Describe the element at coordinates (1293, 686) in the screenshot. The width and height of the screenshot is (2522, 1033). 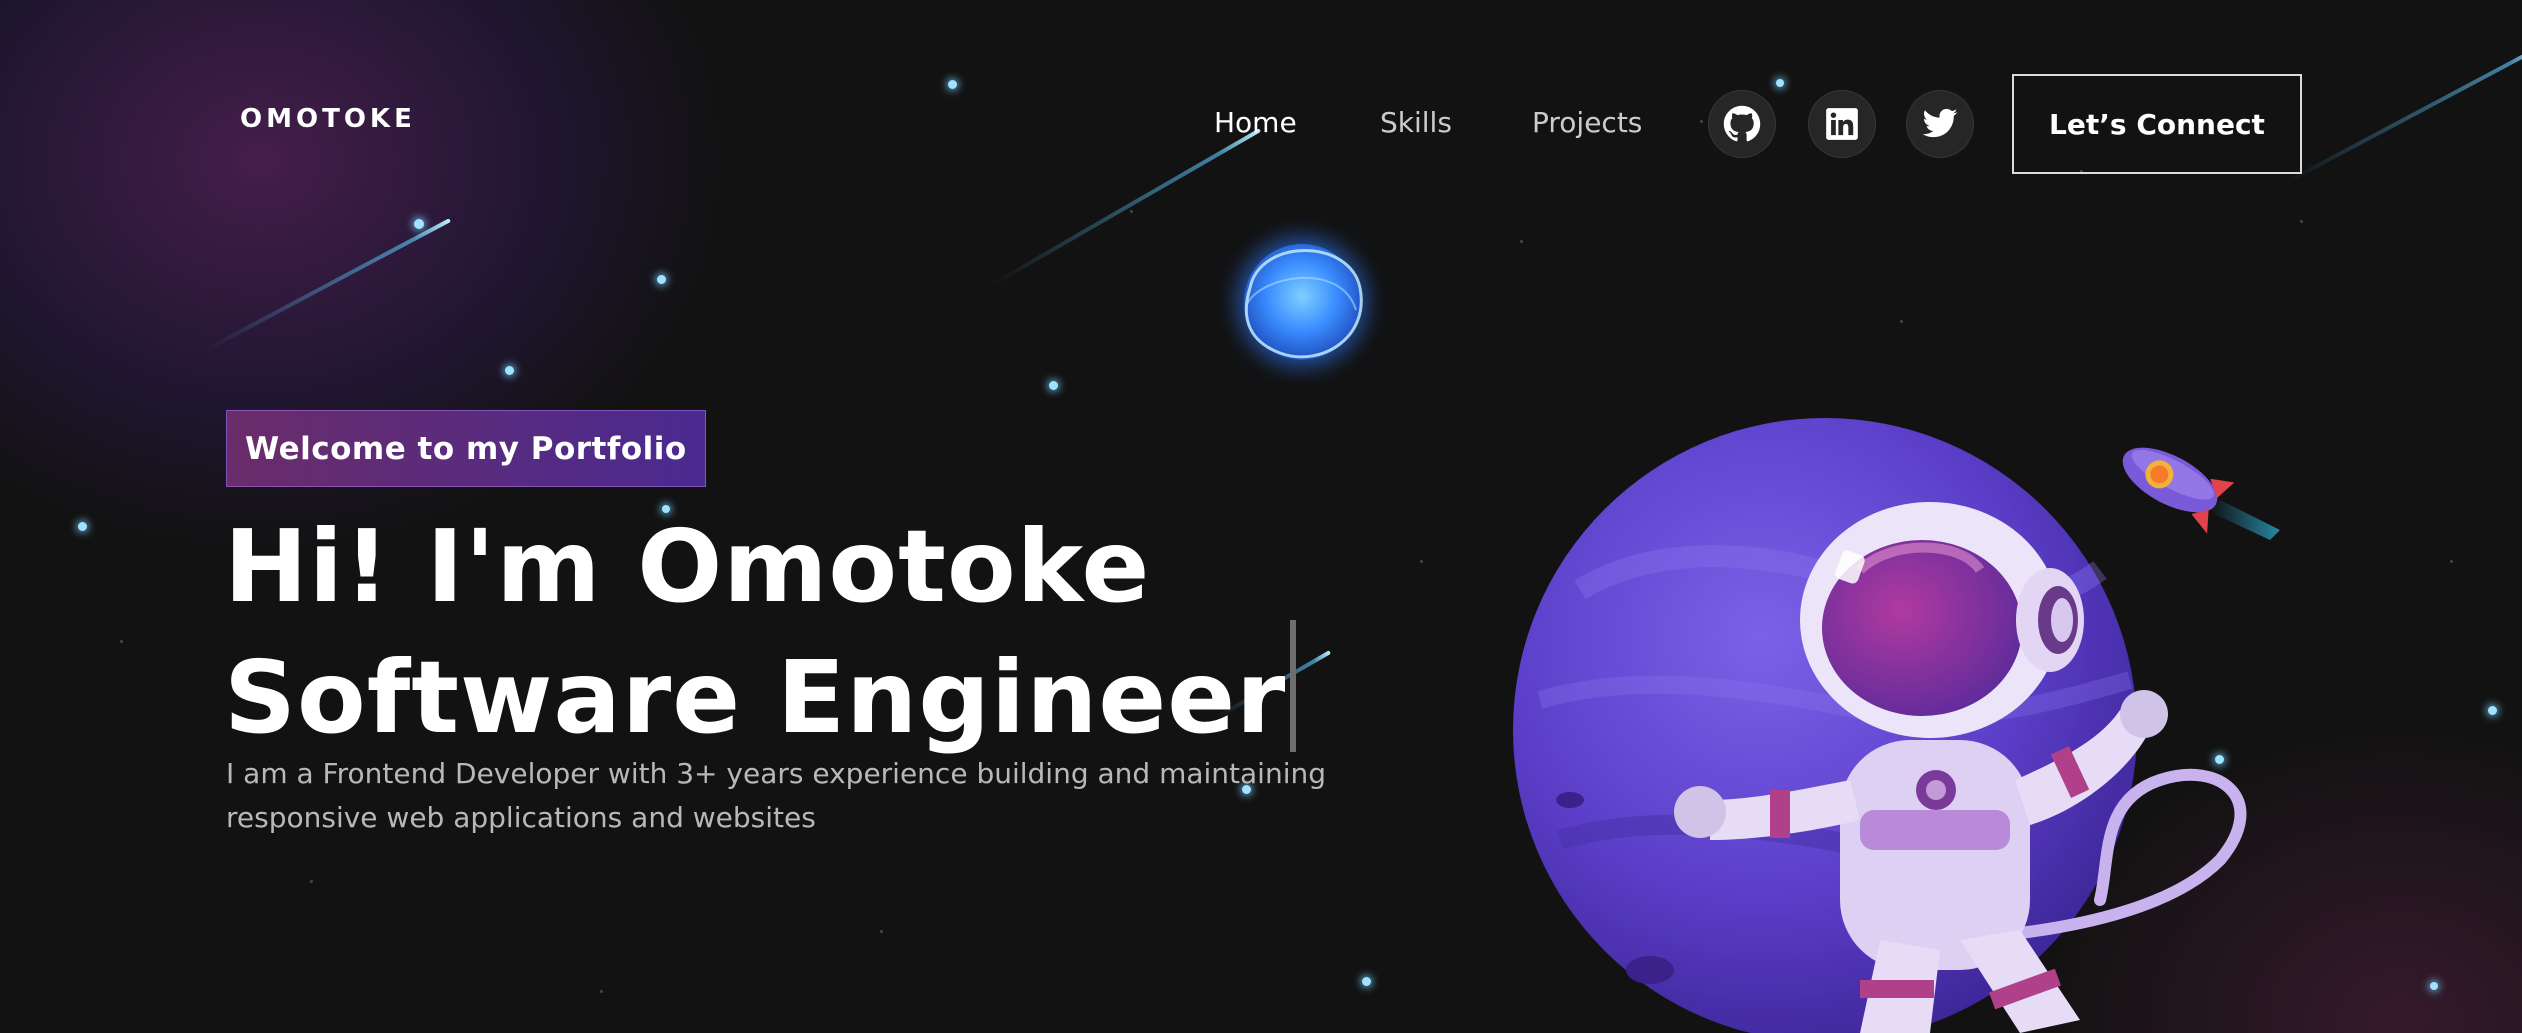
I see `typing-cursor` at that location.